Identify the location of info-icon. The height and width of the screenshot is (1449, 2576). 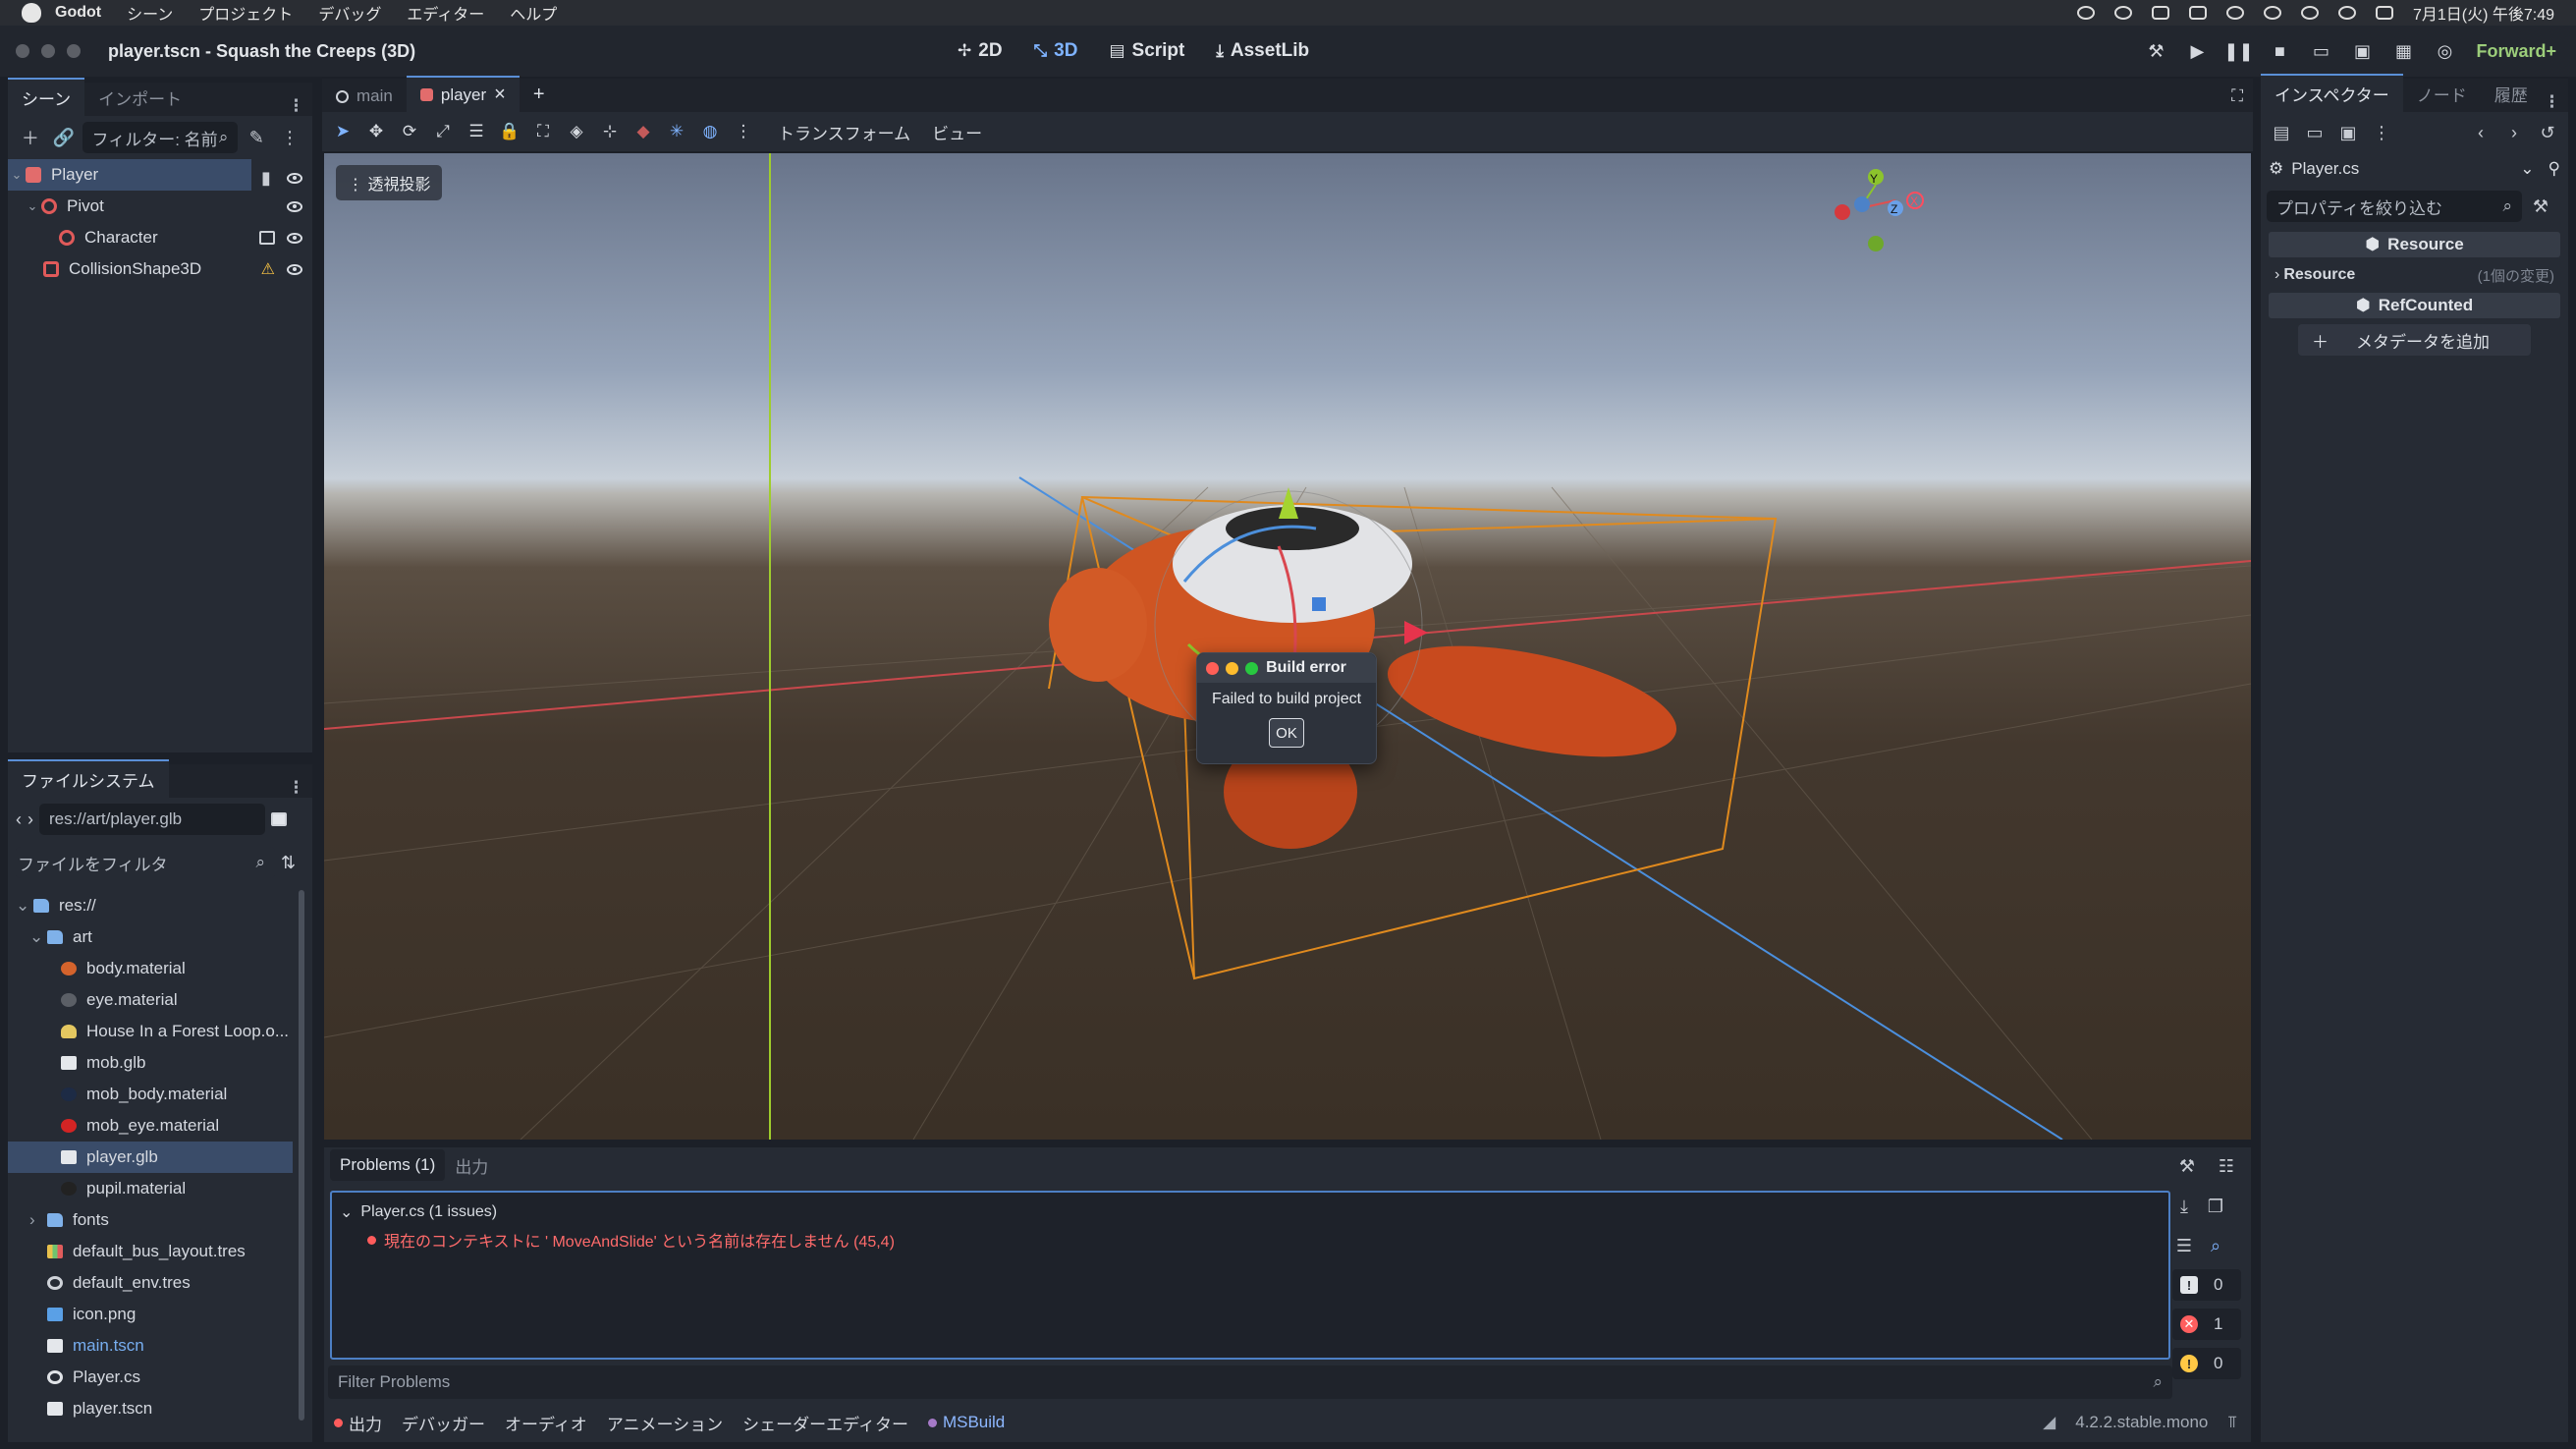
(2122, 13).